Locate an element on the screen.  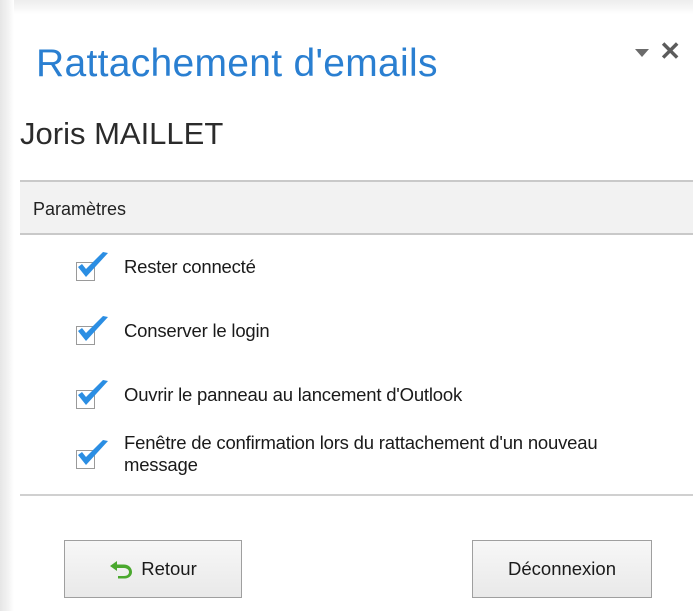
checkbox-ouvrir-panneau is located at coordinates (92, 394).